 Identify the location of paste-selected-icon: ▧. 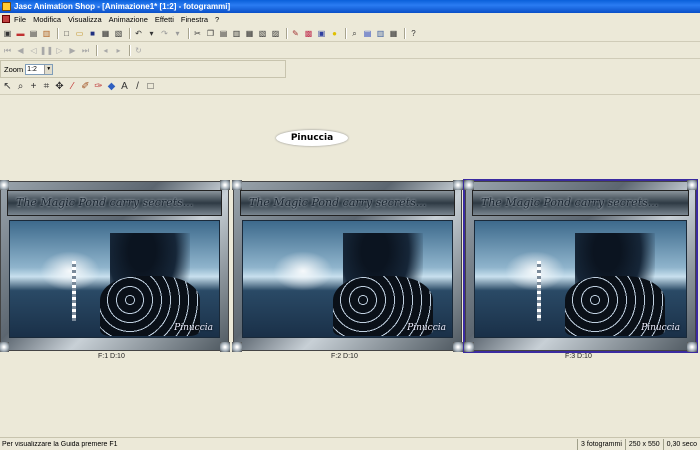
(262, 33).